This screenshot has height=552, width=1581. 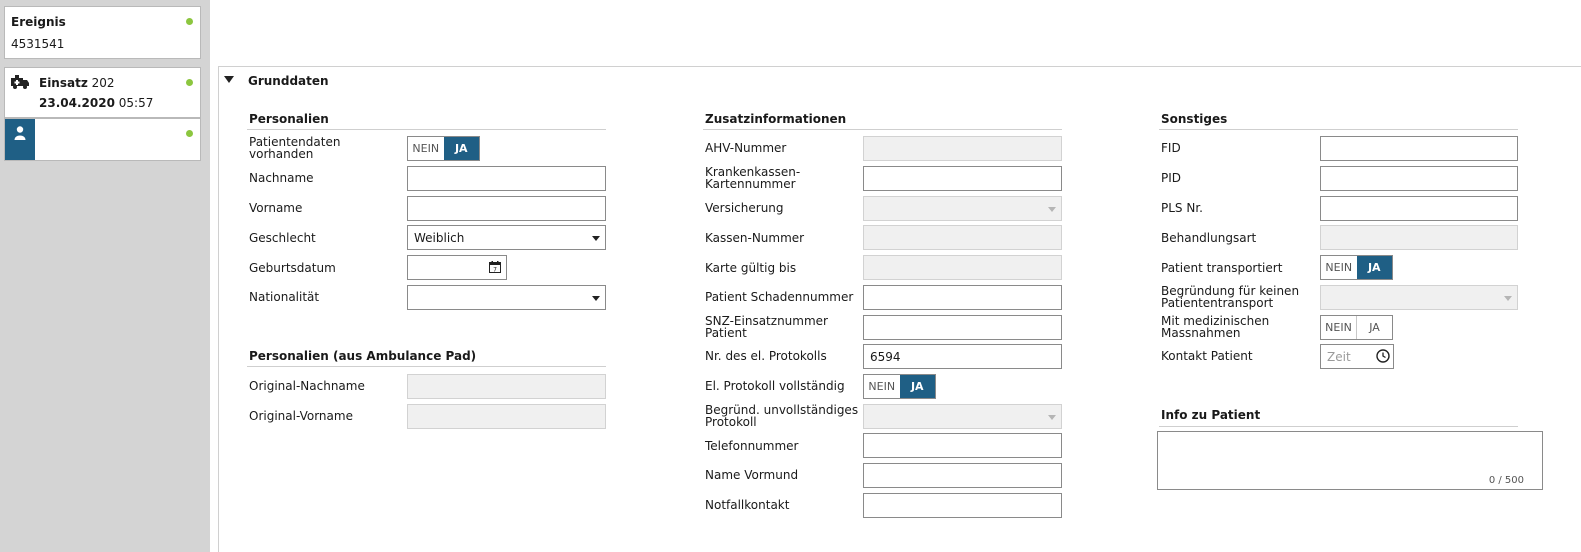 What do you see at coordinates (885, 357) in the screenshot?
I see `protokoll-nr-value: 6594` at bounding box center [885, 357].